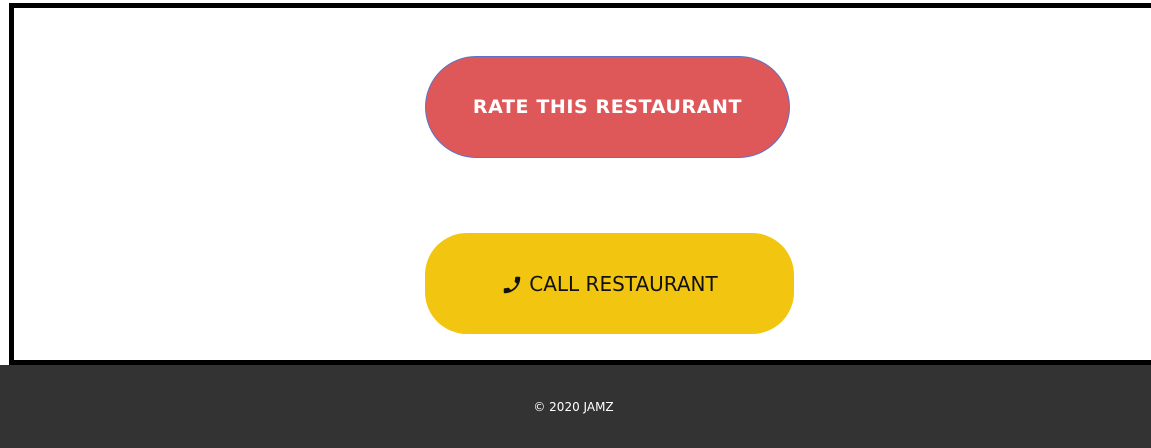 Image resolution: width=1151 pixels, height=448 pixels. I want to click on rate-restaurant-button-label: RATE THIS RESTAURANT, so click(607, 107).